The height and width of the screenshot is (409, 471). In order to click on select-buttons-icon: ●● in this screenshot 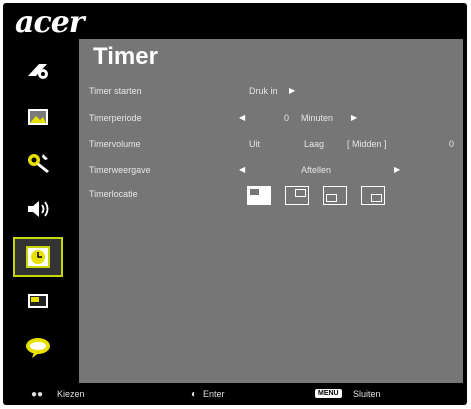, I will do `click(37, 394)`.